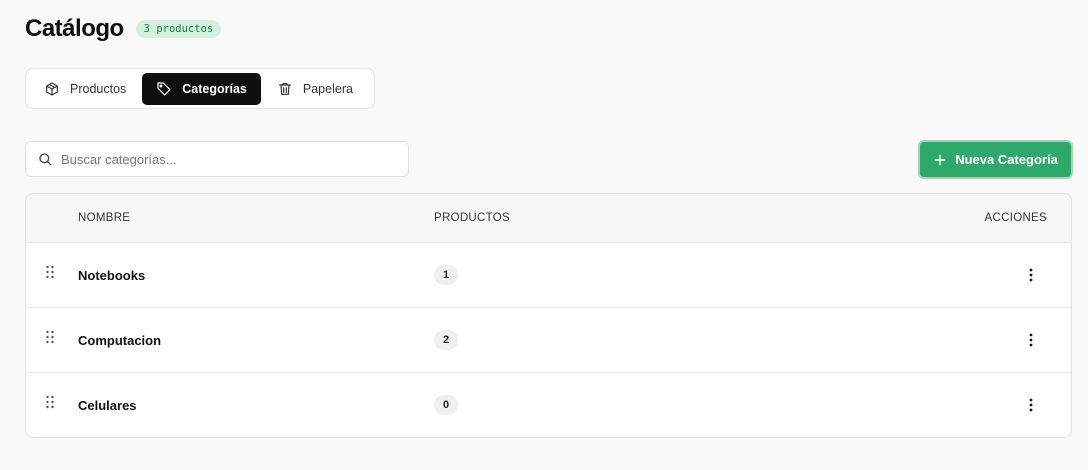 Image resolution: width=1088 pixels, height=470 pixels. Describe the element at coordinates (446, 275) in the screenshot. I see `product-count-pill: 1` at that location.